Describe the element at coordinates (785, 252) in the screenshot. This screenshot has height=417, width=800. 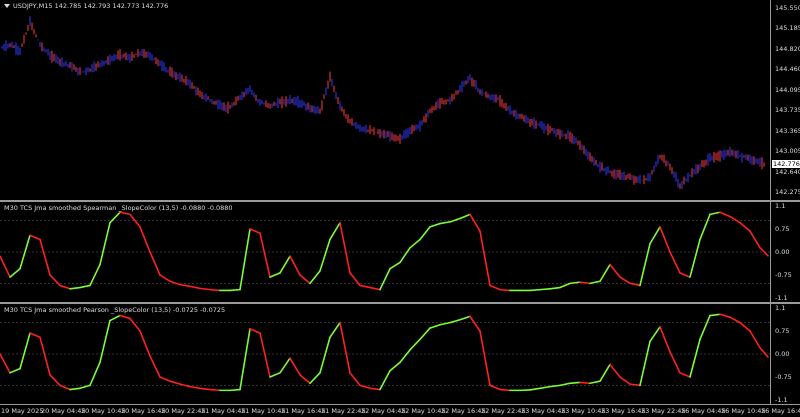
I see `spearman-axis: 1.10.750.00-0.75-1.1` at that location.